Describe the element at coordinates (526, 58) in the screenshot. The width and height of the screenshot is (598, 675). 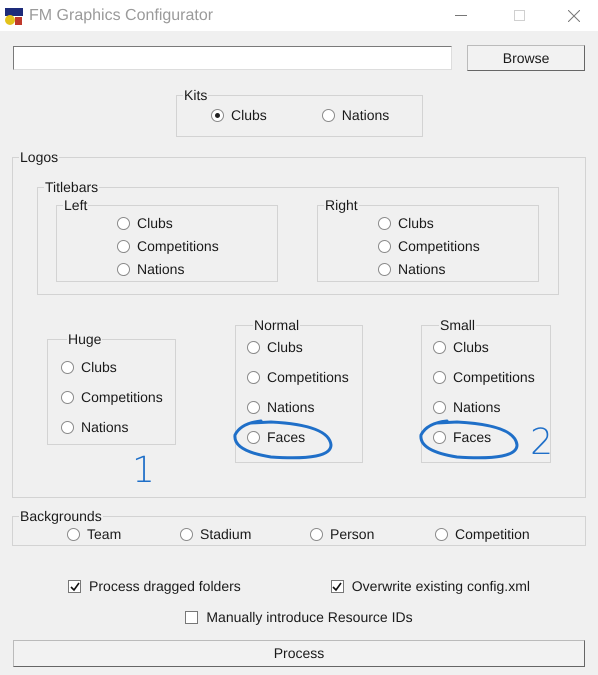
I see `browse-button: Browse` at that location.